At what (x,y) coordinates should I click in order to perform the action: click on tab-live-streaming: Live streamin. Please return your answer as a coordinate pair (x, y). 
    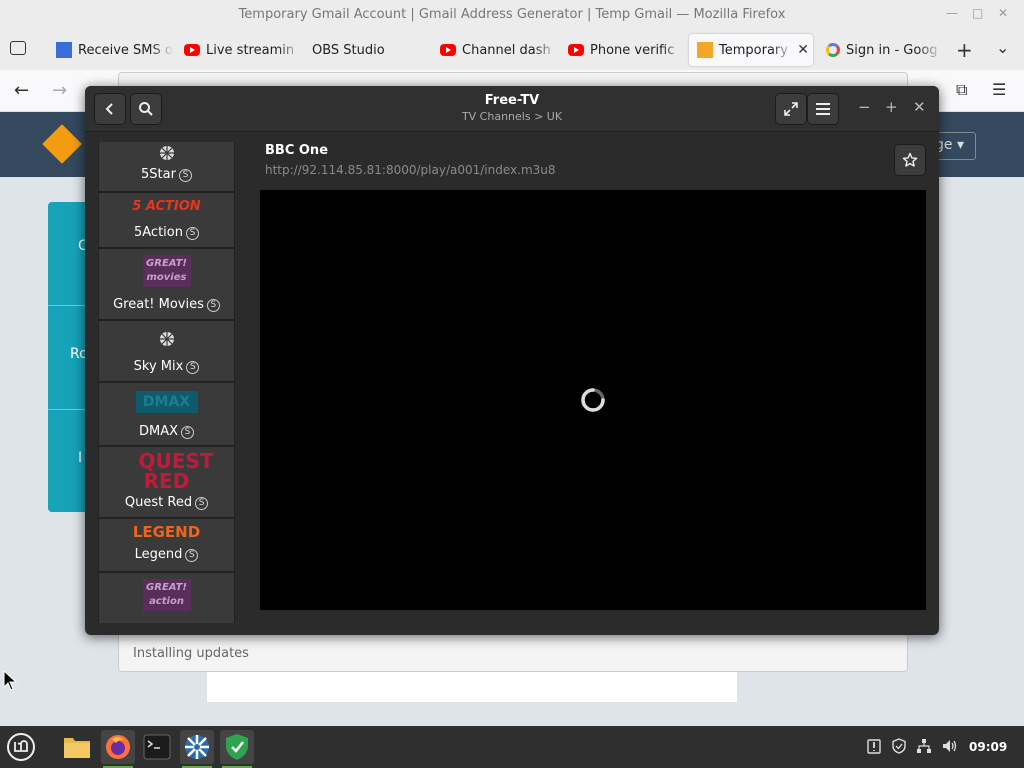
    Looking at the image, I should click on (239, 50).